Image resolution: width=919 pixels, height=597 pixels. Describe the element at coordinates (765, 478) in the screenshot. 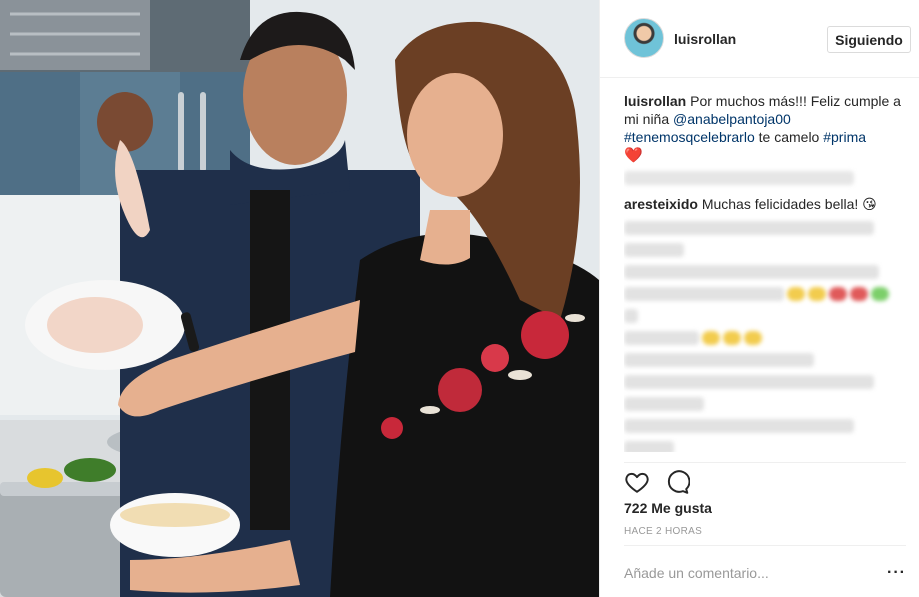

I see `post-actions` at that location.